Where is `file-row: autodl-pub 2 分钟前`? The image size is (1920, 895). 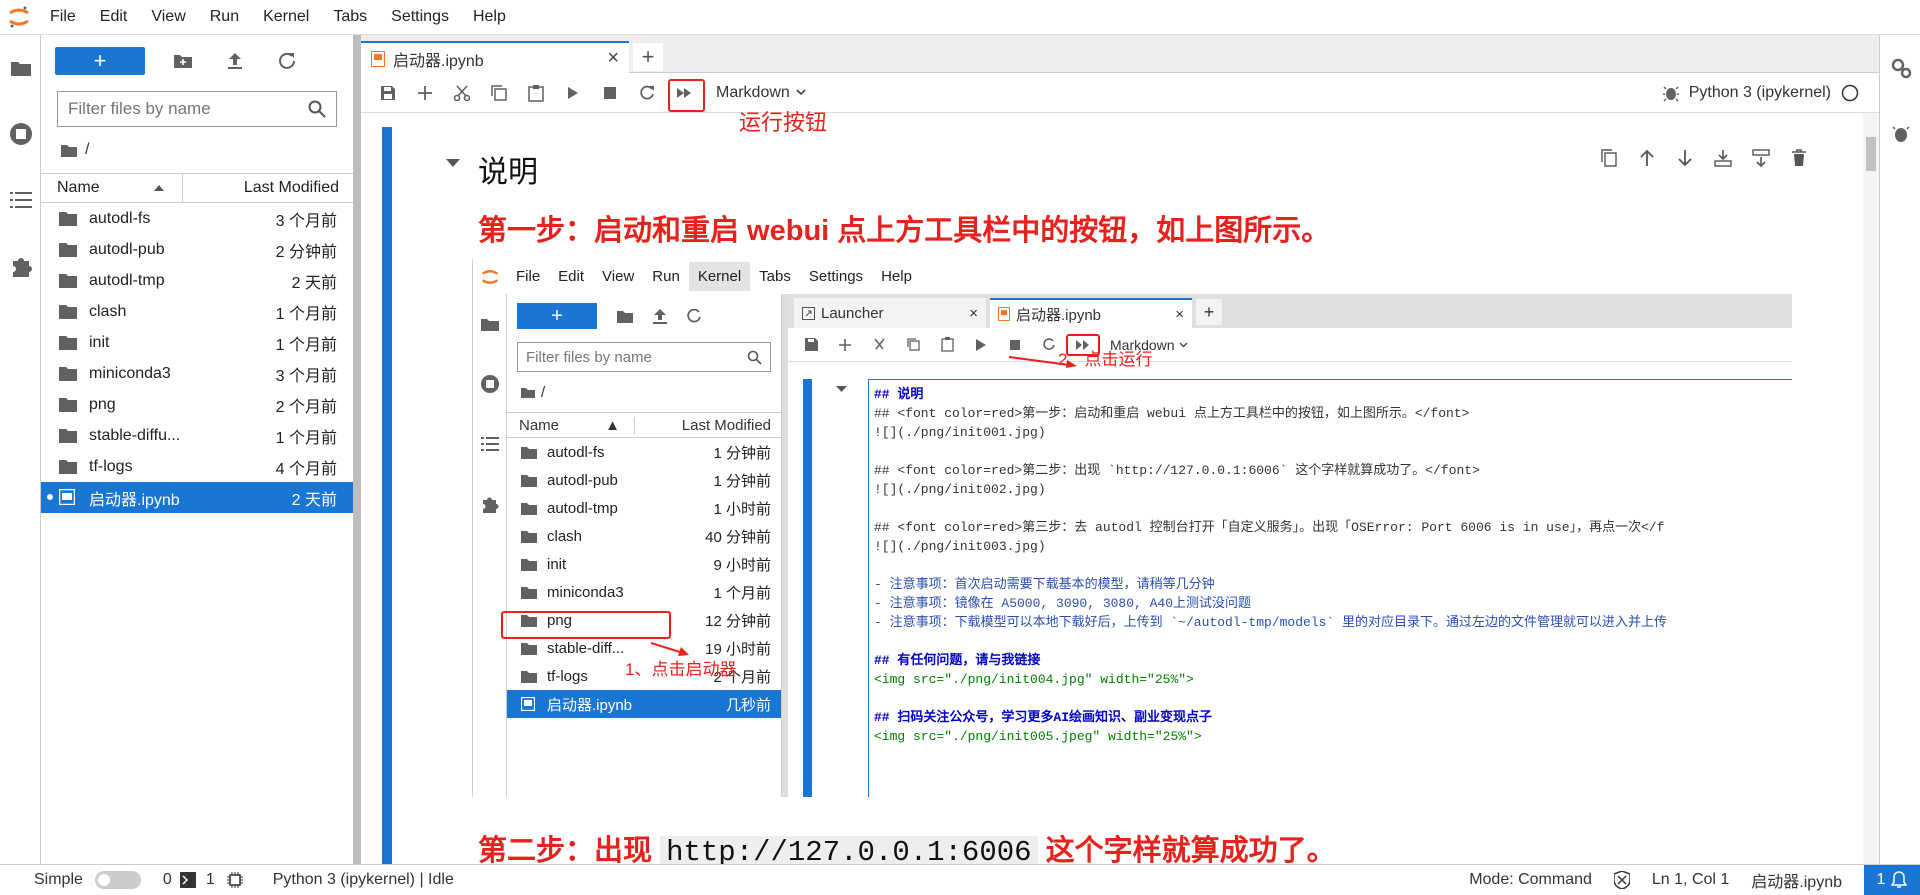 file-row: autodl-pub 2 分钟前 is located at coordinates (197, 249).